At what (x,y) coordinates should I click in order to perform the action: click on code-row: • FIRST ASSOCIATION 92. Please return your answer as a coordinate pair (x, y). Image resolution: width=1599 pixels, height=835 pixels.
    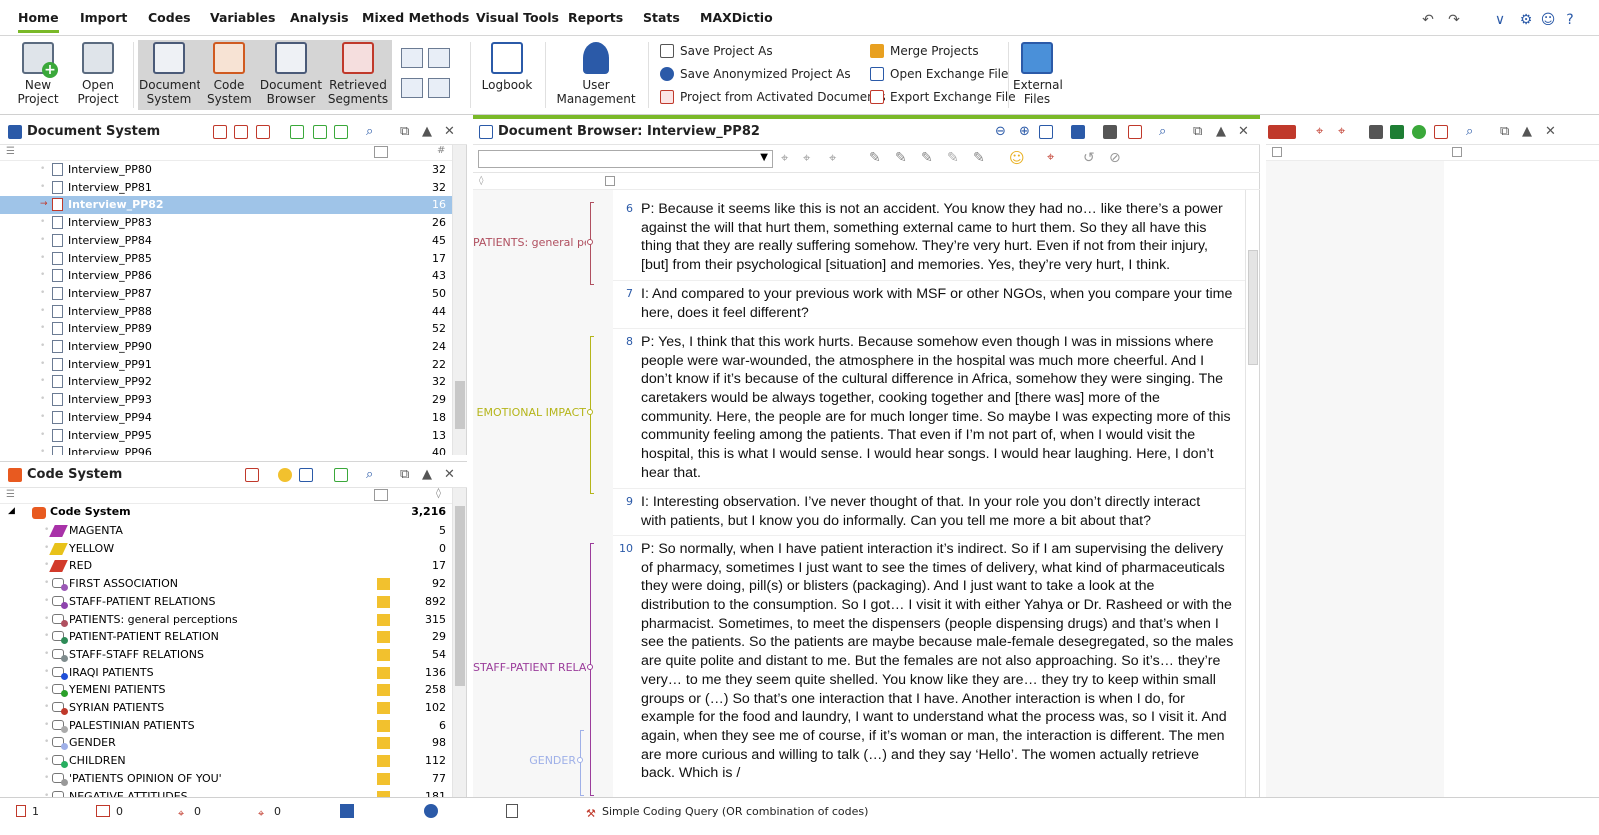
    Looking at the image, I should click on (226, 584).